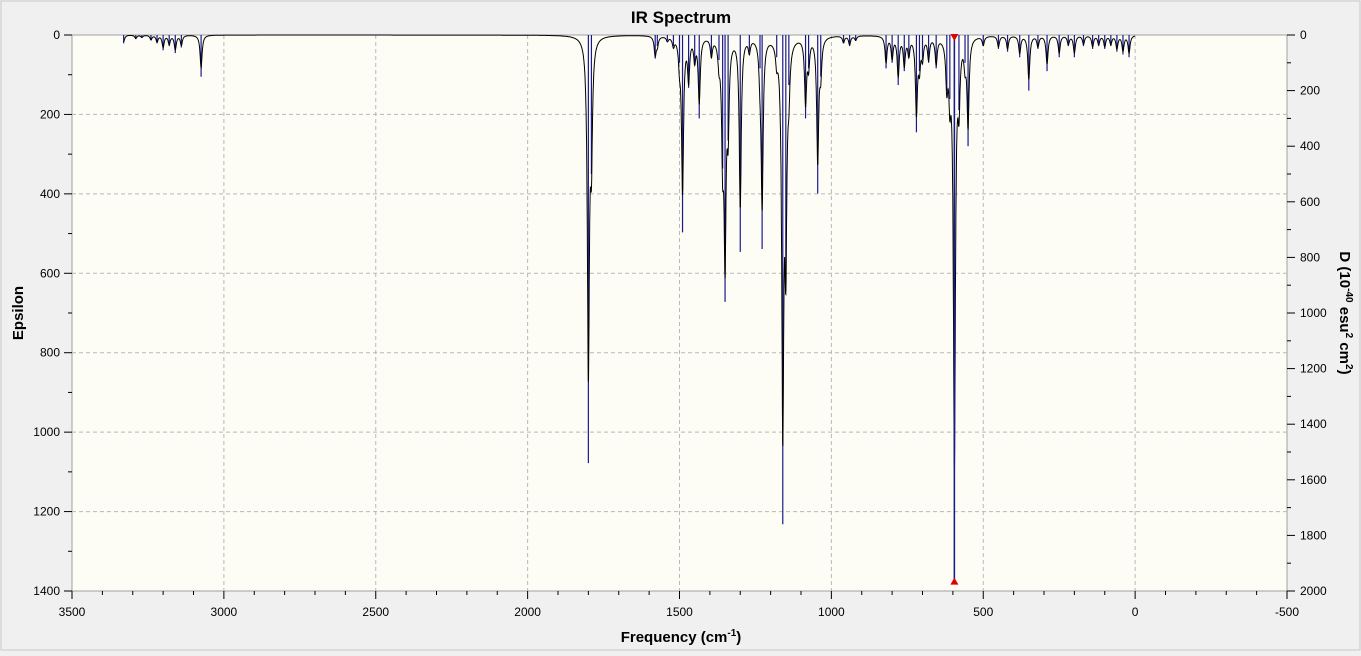 Image resolution: width=1361 pixels, height=656 pixels. I want to click on left-y-tick-label: 0, so click(56, 35).